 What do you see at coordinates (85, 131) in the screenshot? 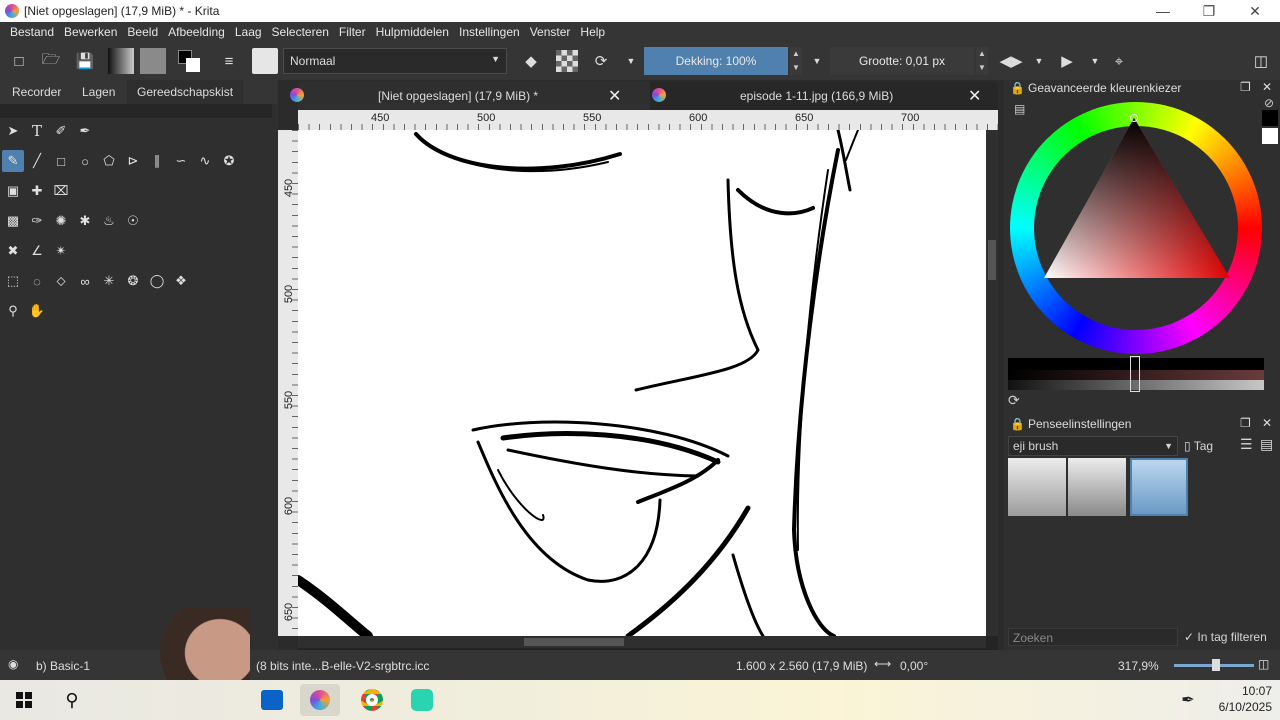
I see `calligraphy-icon: ✒` at bounding box center [85, 131].